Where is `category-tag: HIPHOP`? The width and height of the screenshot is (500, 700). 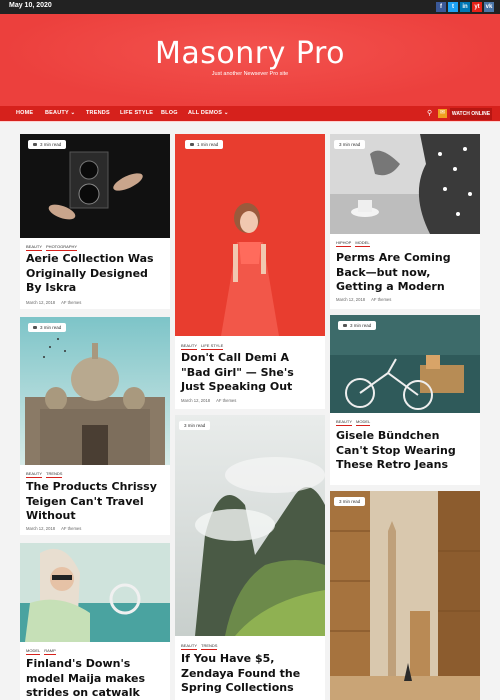
category-tag: HIPHOP is located at coordinates (344, 243).